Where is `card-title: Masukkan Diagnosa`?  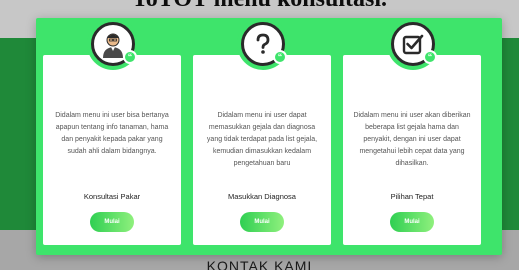 card-title: Masukkan Diagnosa is located at coordinates (262, 196).